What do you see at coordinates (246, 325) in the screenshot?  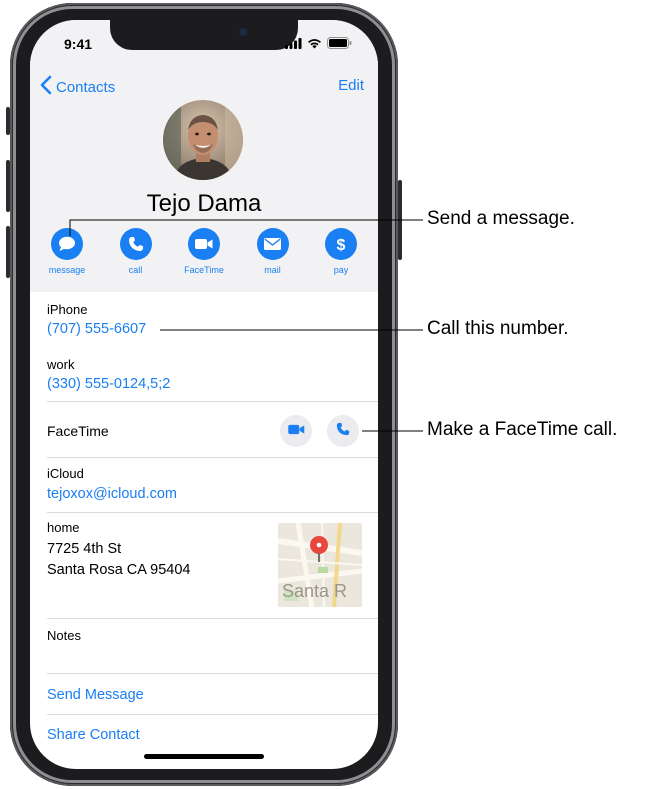 I see `callout-lines` at bounding box center [246, 325].